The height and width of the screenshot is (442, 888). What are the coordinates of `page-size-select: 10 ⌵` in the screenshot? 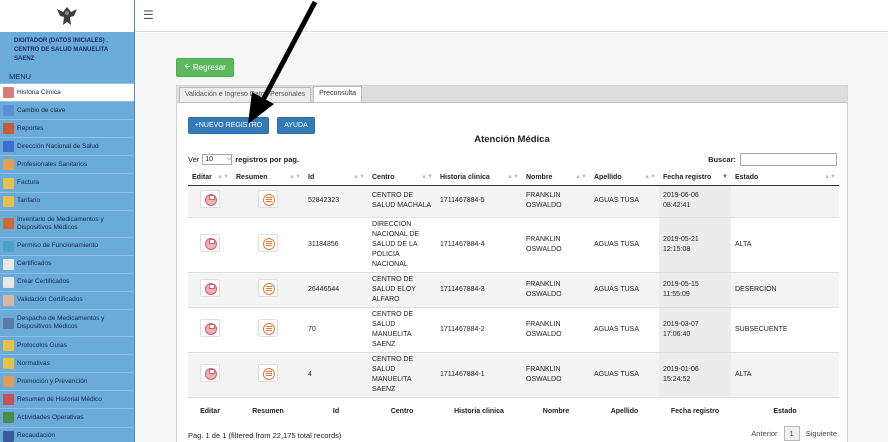 It's located at (217, 159).